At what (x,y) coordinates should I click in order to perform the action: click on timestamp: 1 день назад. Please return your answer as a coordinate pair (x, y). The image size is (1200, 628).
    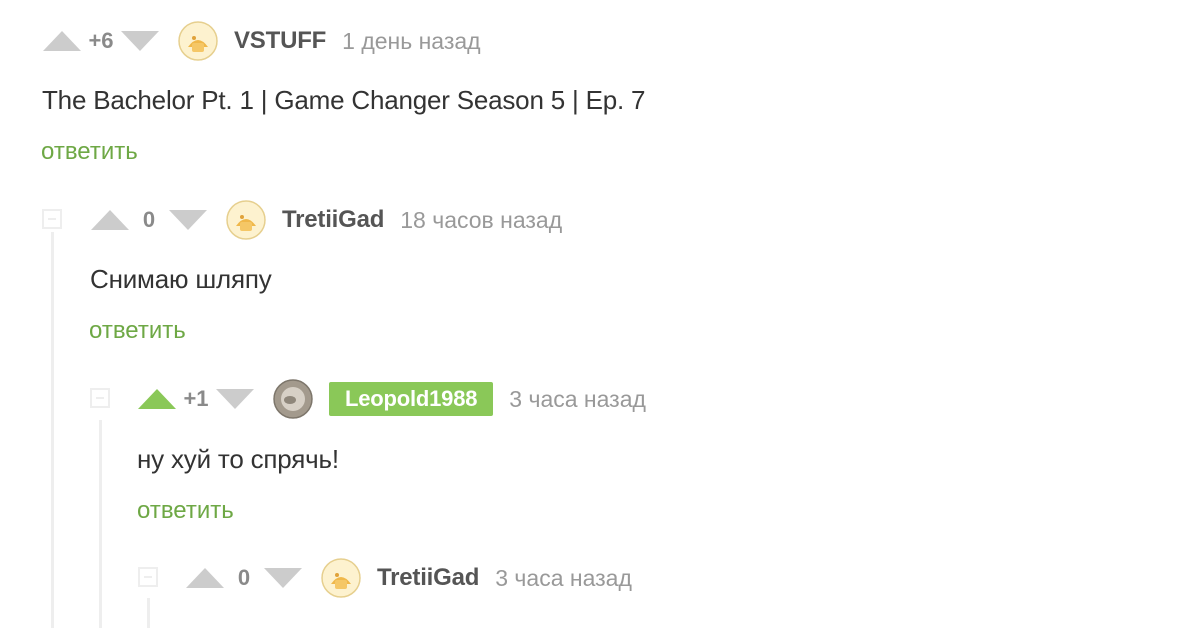
    Looking at the image, I should click on (411, 40).